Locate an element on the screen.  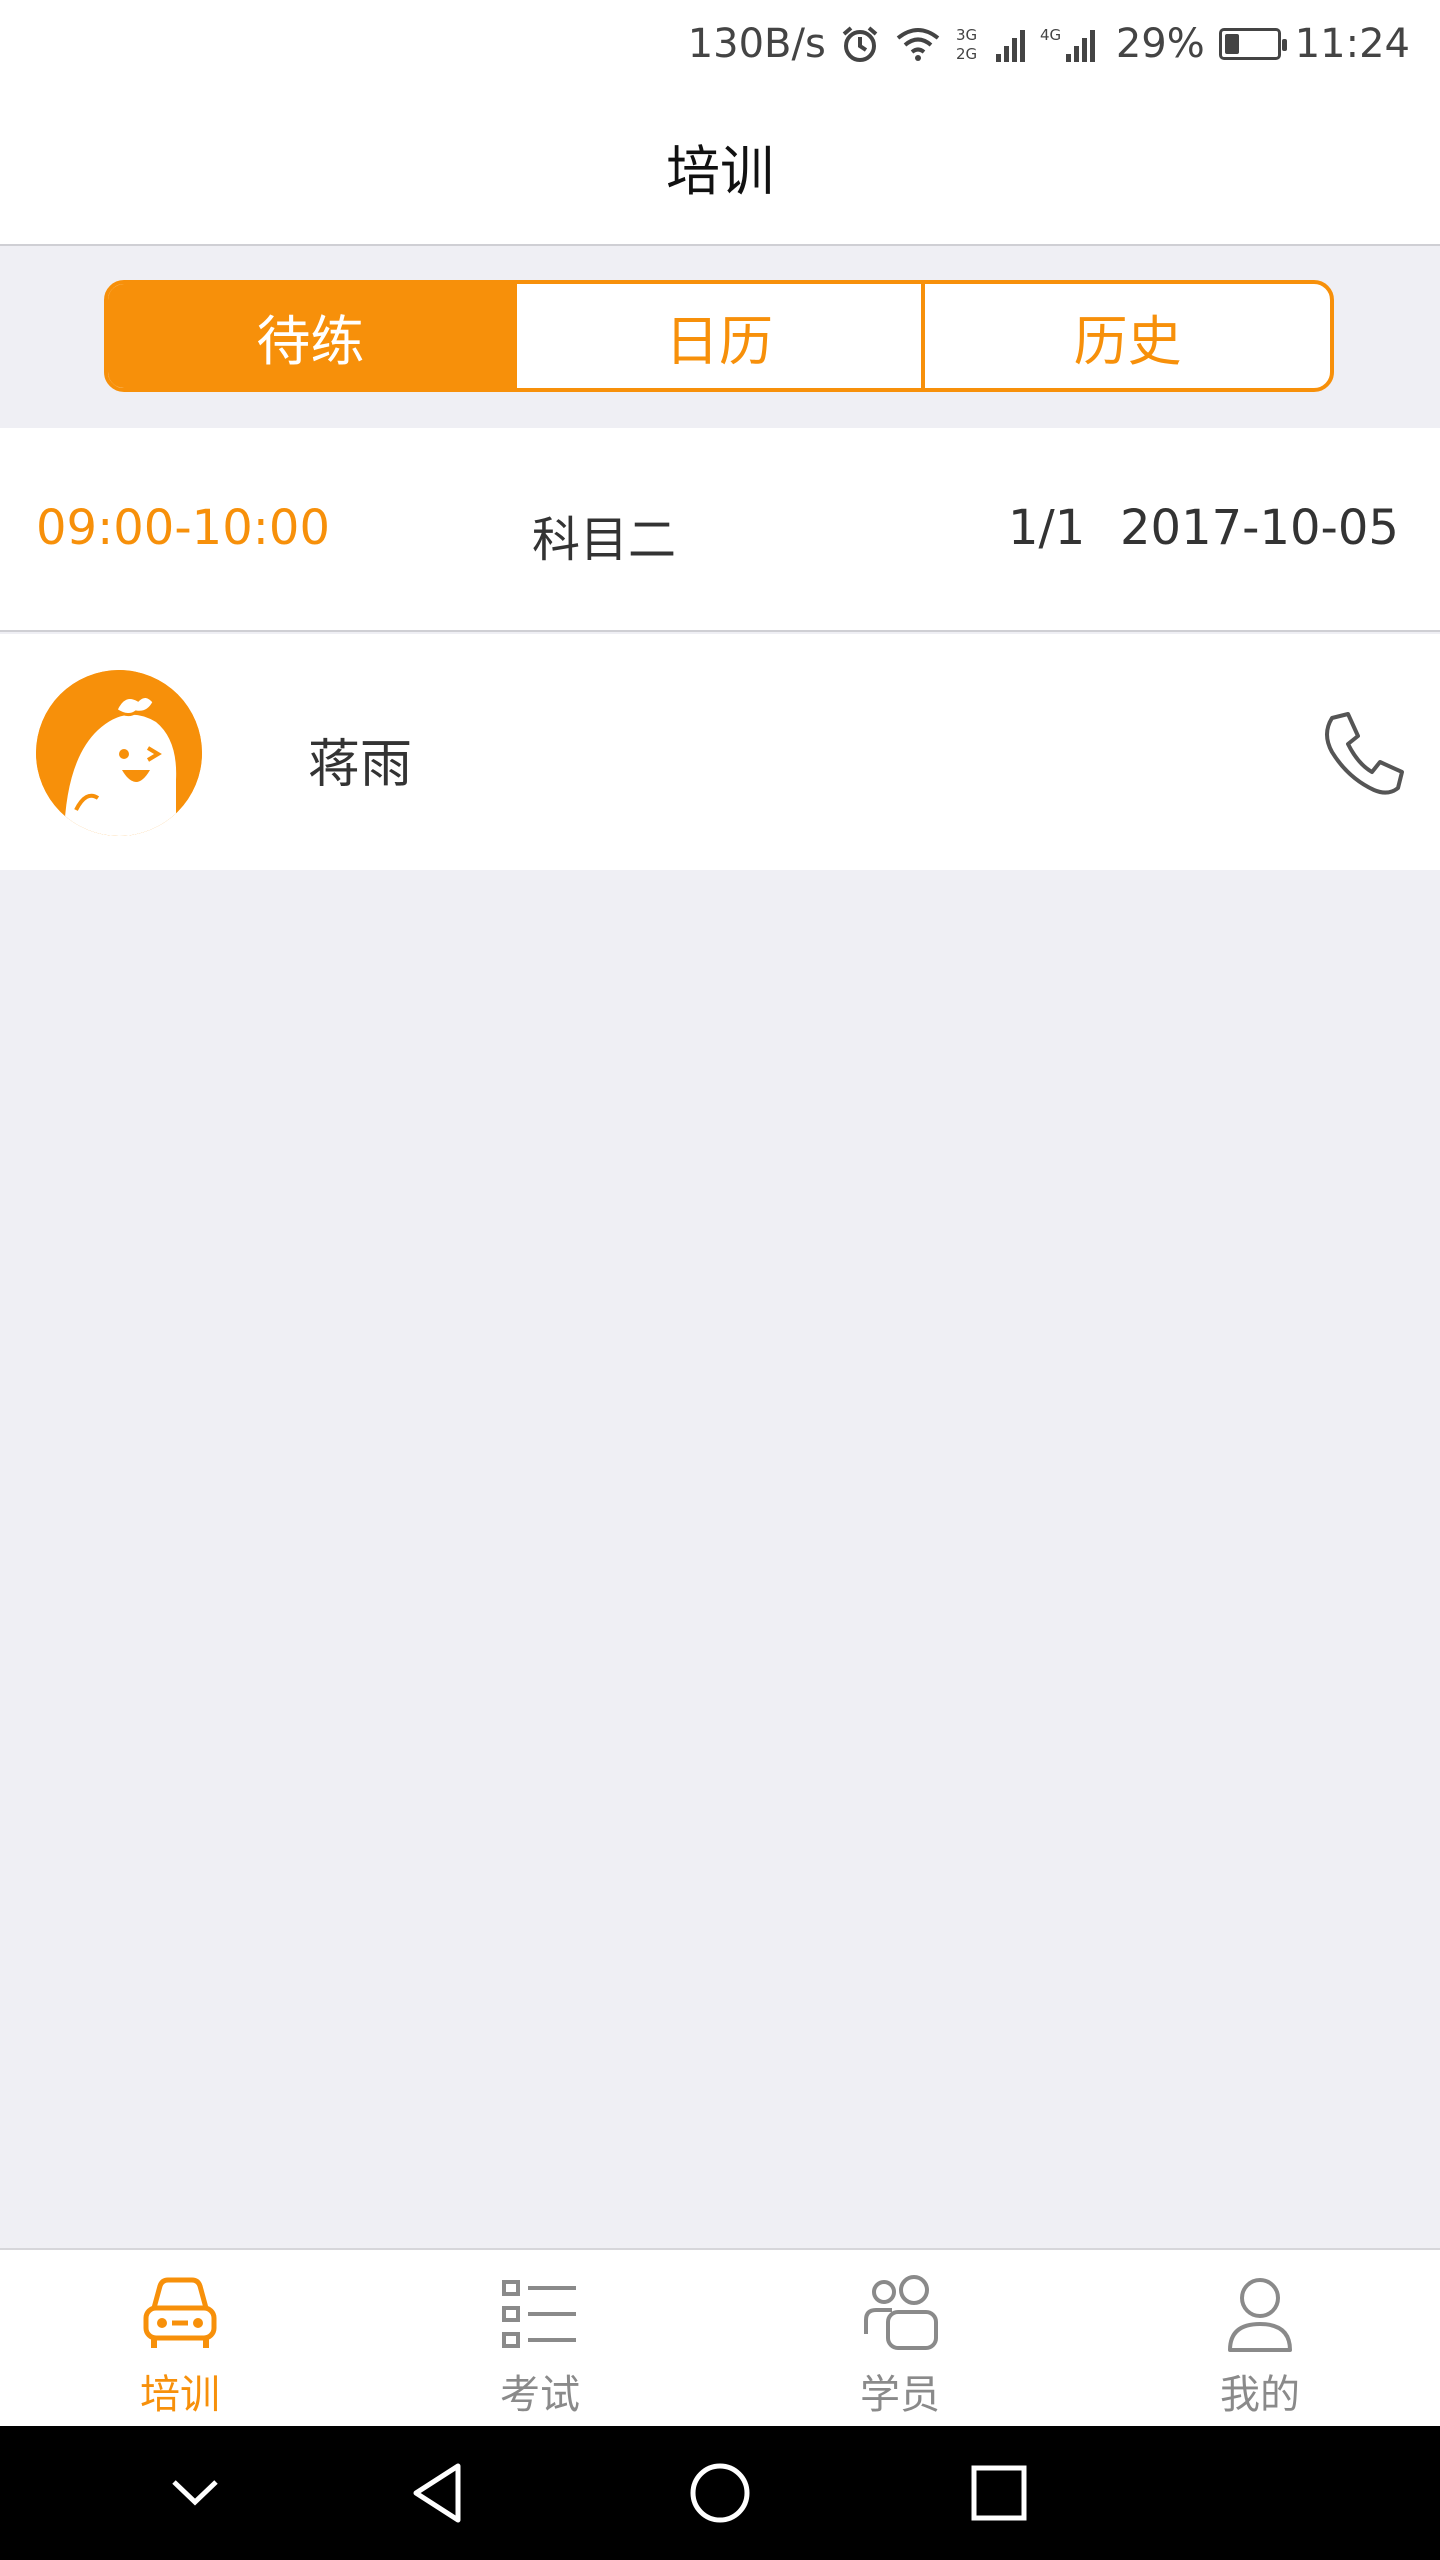
header: 培训 is located at coordinates (720, 167).